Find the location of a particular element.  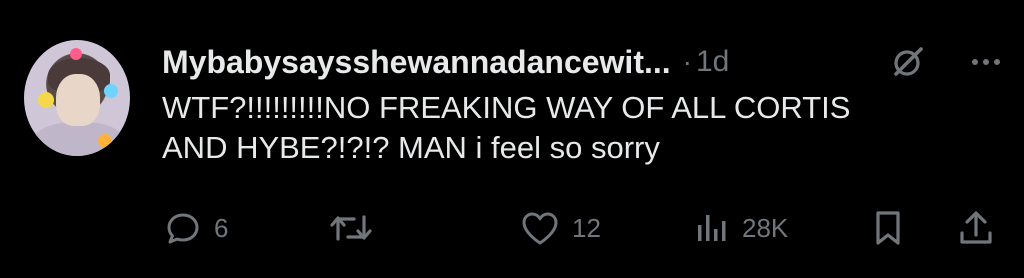

like-button: 12 is located at coordinates (559, 228).